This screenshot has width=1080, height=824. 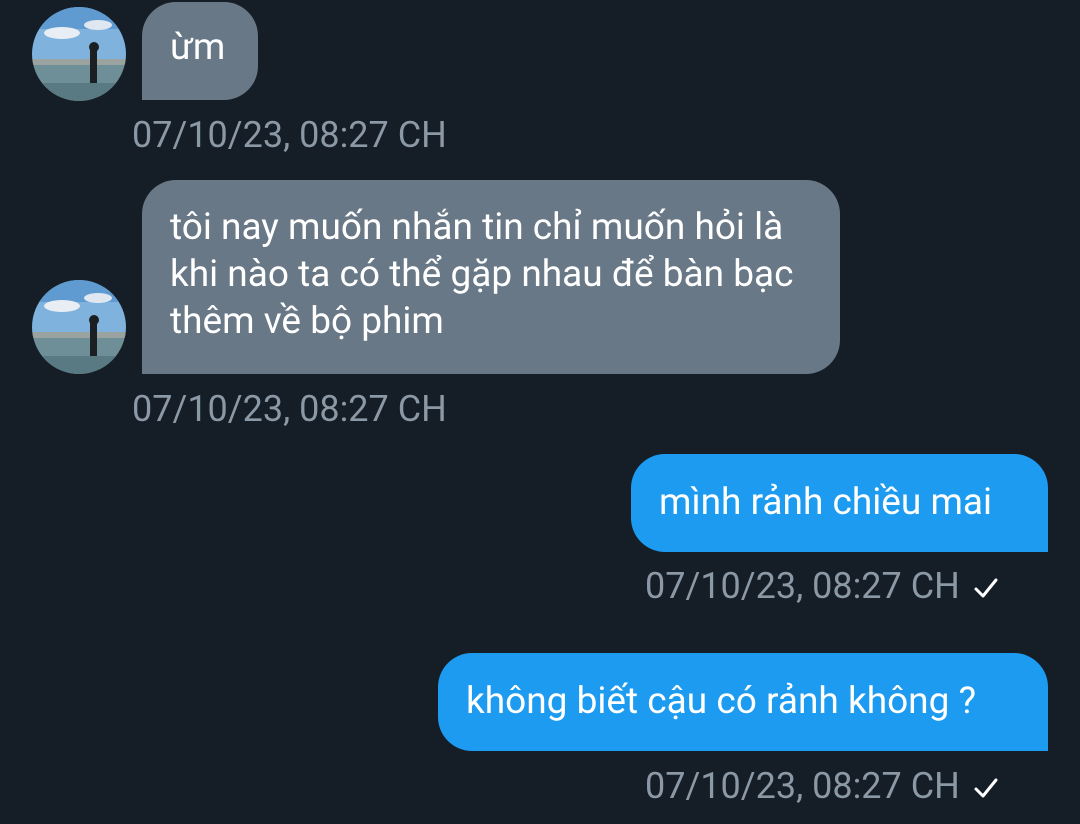 I want to click on message-bubble-outgoing: không biết cậu có rảnh không ?, so click(x=743, y=702).